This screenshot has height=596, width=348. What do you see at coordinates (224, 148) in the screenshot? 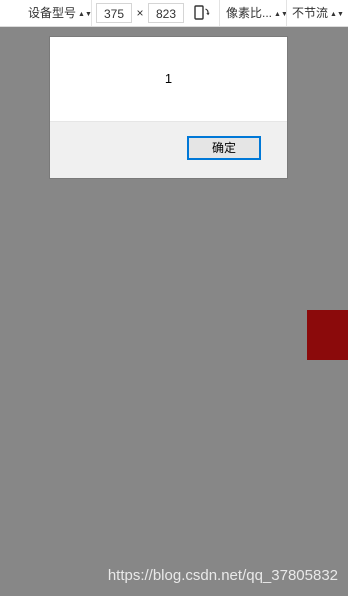
I see `ok-button: 确定` at bounding box center [224, 148].